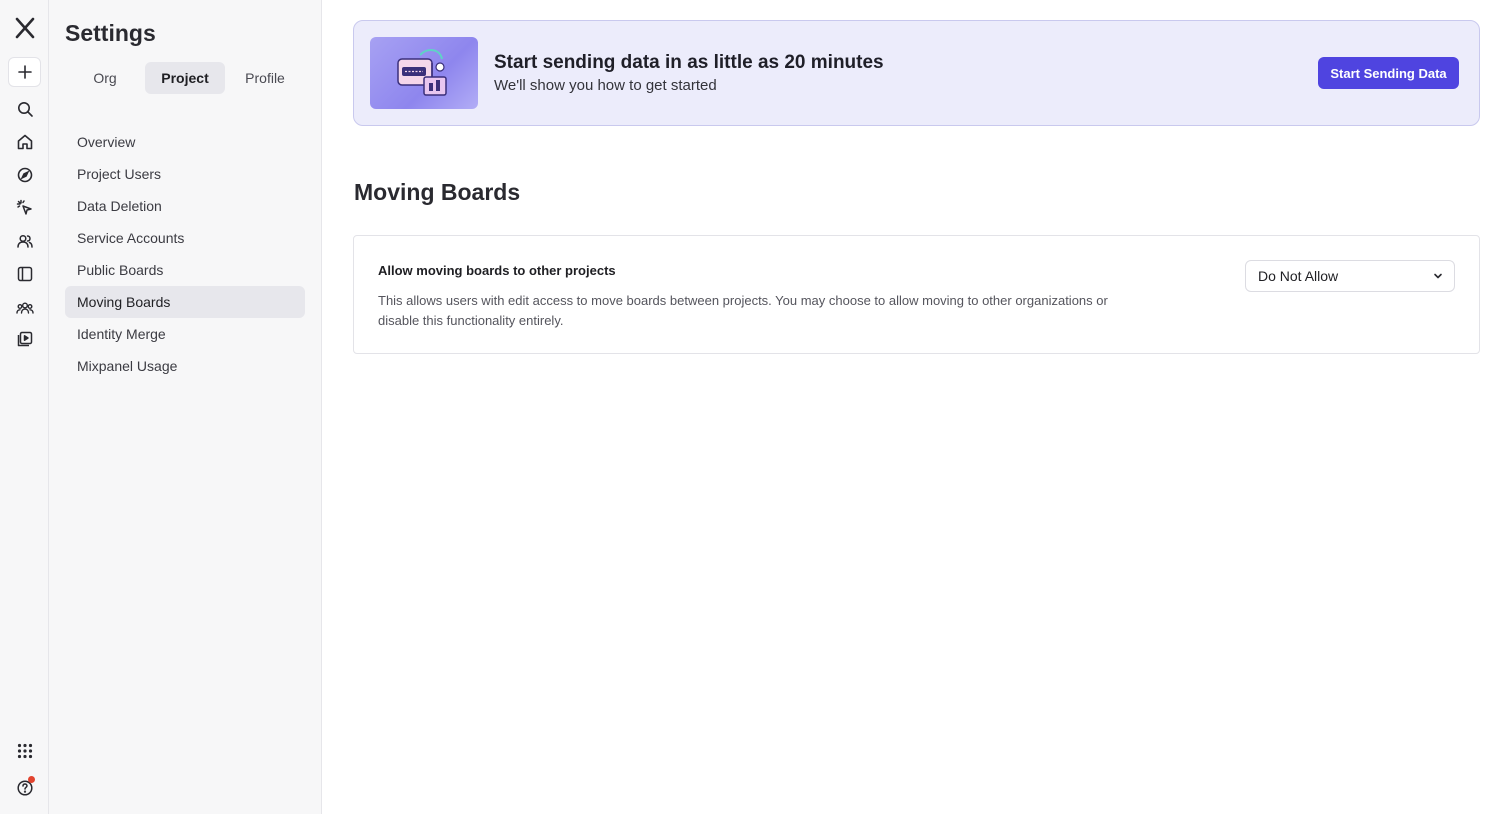 This screenshot has height=814, width=1512. I want to click on cohorts-button, so click(24, 308).